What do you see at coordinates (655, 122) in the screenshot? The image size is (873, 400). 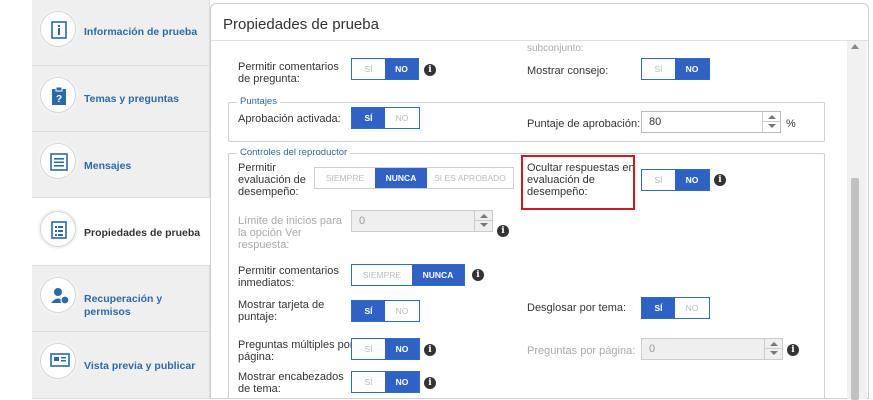 I see `puntaje-aprobacion-value: 80` at bounding box center [655, 122].